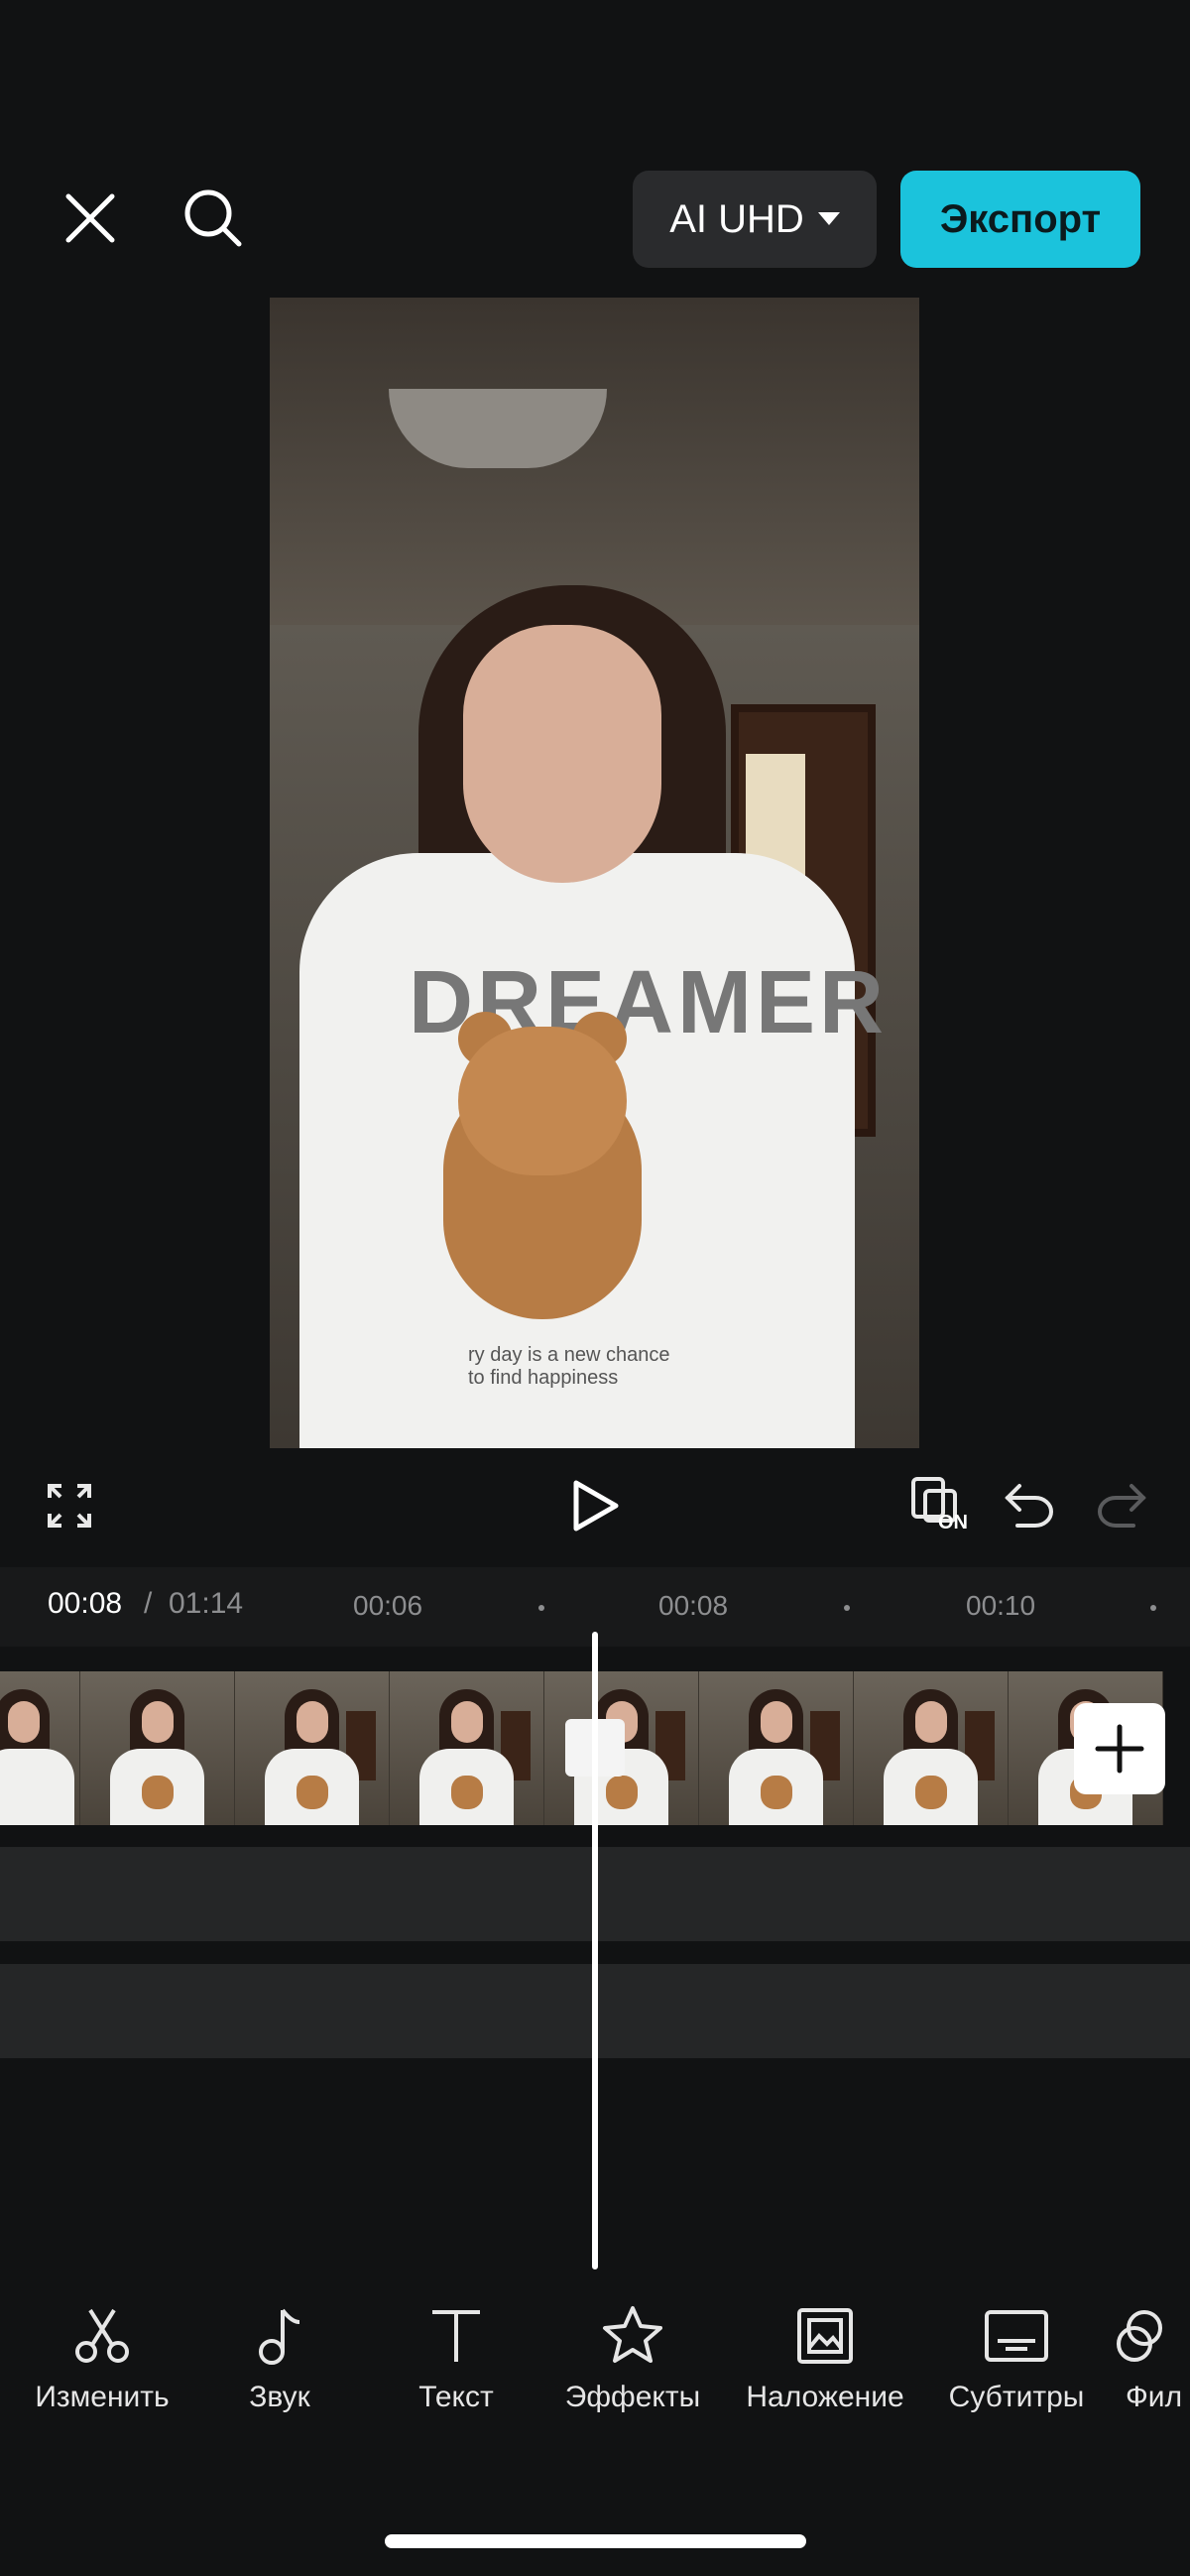  I want to click on current-time: 00:08, so click(85, 1603).